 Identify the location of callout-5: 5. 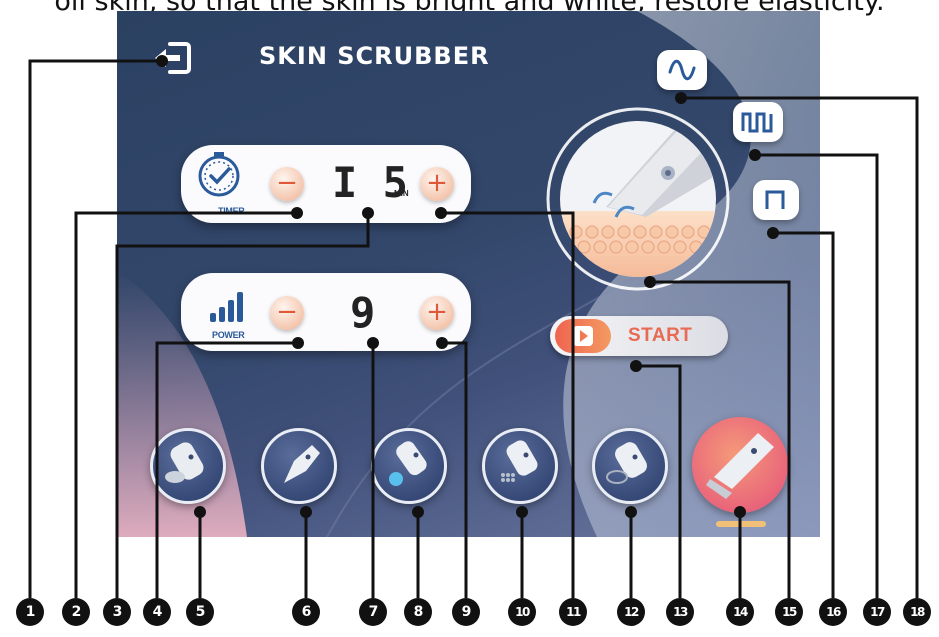
(200, 612).